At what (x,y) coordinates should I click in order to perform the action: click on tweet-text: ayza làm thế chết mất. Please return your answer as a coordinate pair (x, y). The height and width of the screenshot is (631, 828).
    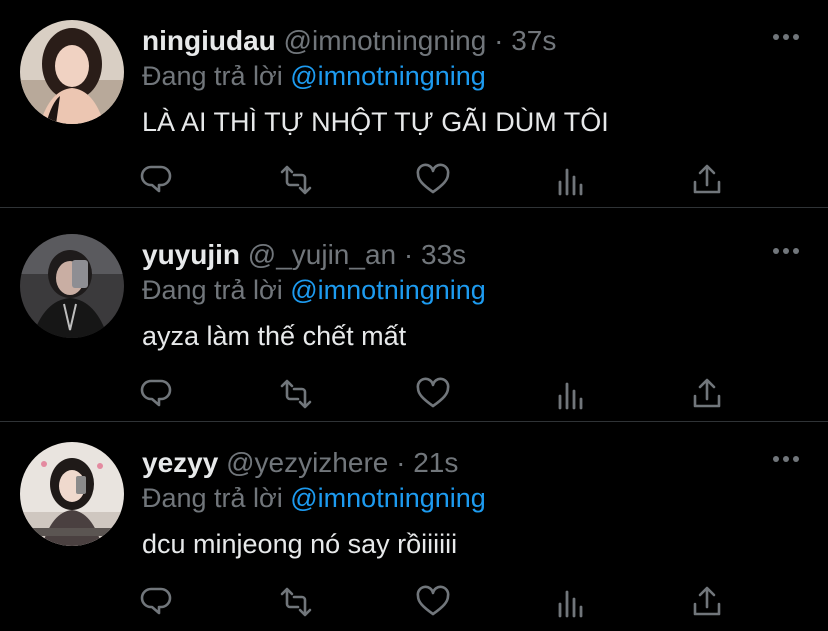
    Looking at the image, I should click on (274, 336).